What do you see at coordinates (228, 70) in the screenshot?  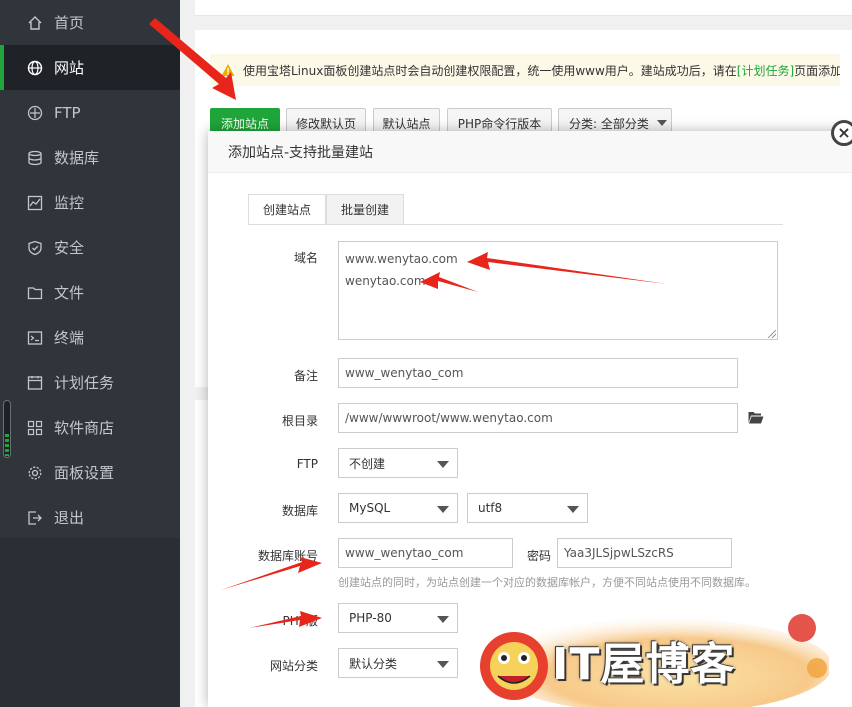 I see `warning-icon` at bounding box center [228, 70].